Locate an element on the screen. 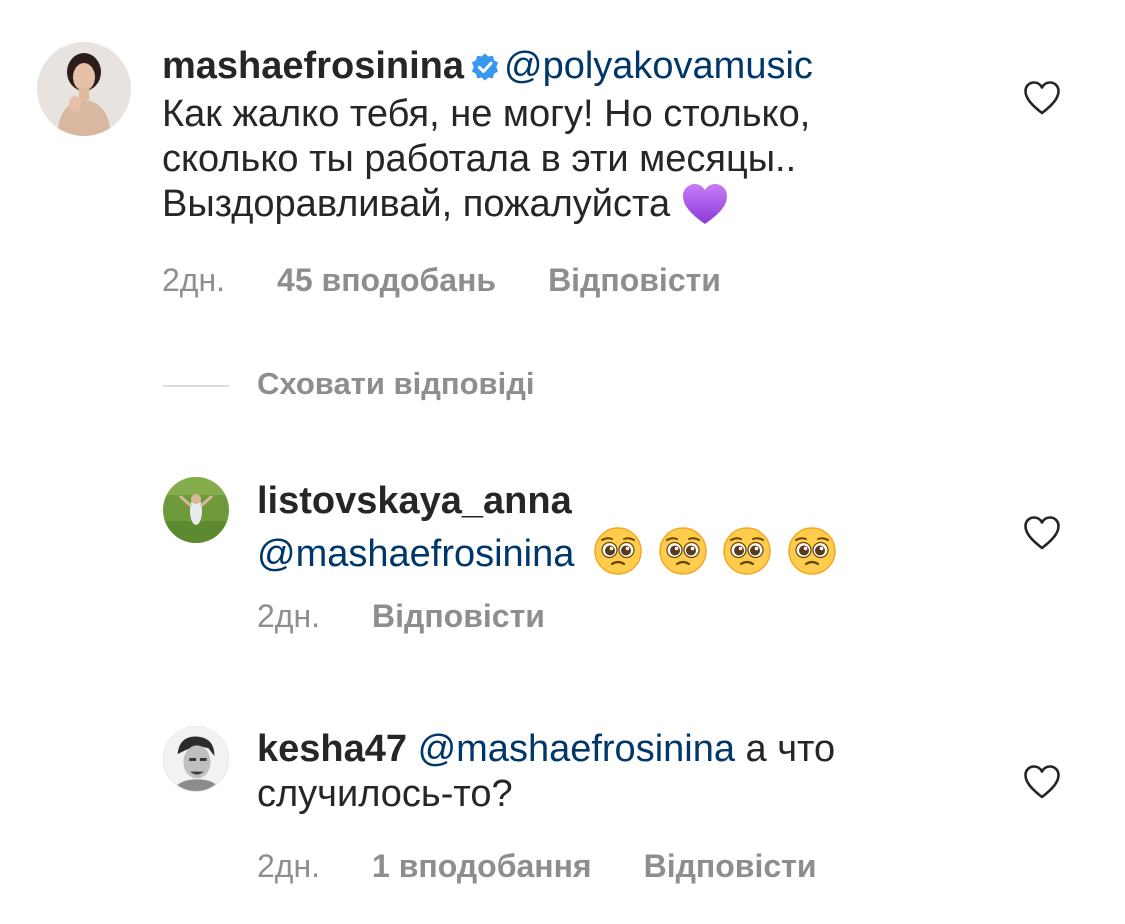 Image resolution: width=1125 pixels, height=924 pixels. reply-text: а что is located at coordinates (790, 749).